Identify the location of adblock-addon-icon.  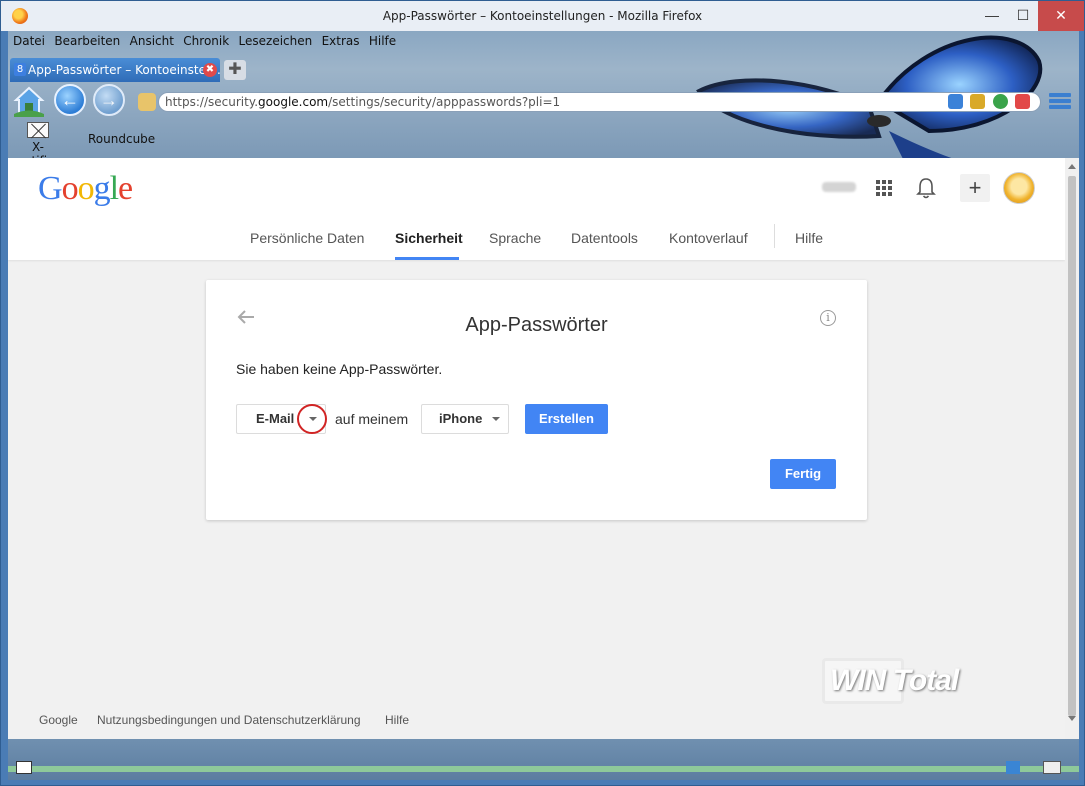
(1023, 101).